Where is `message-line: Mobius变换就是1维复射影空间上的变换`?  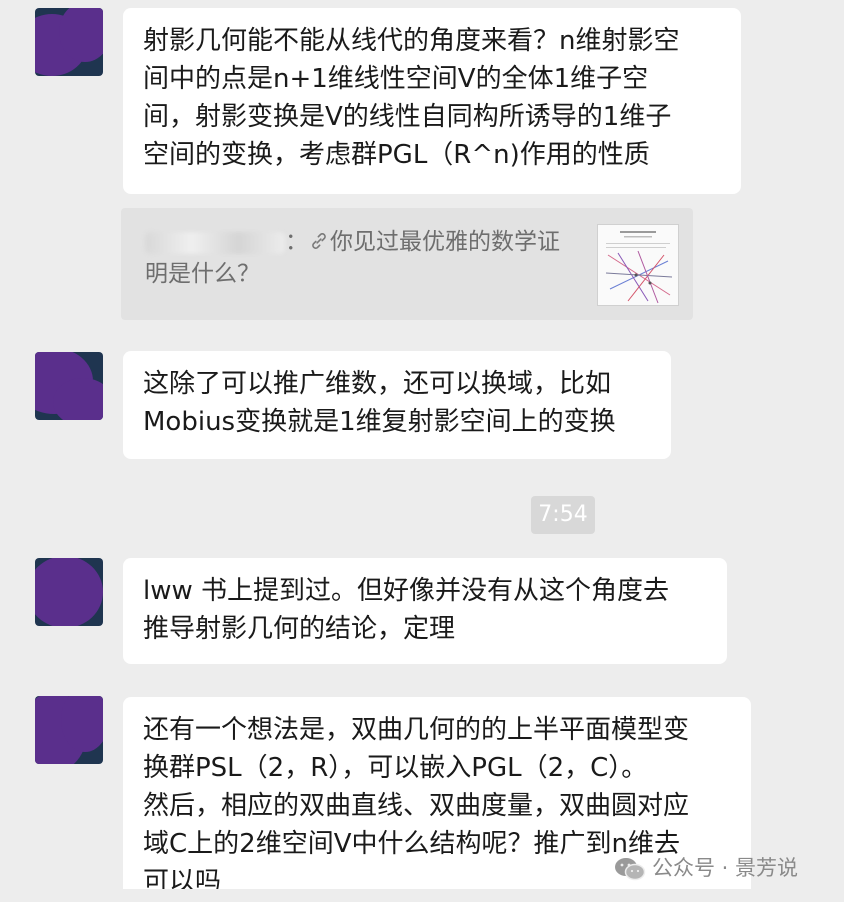 message-line: Mobius变换就是1维复射影空间上的变换 is located at coordinates (379, 422).